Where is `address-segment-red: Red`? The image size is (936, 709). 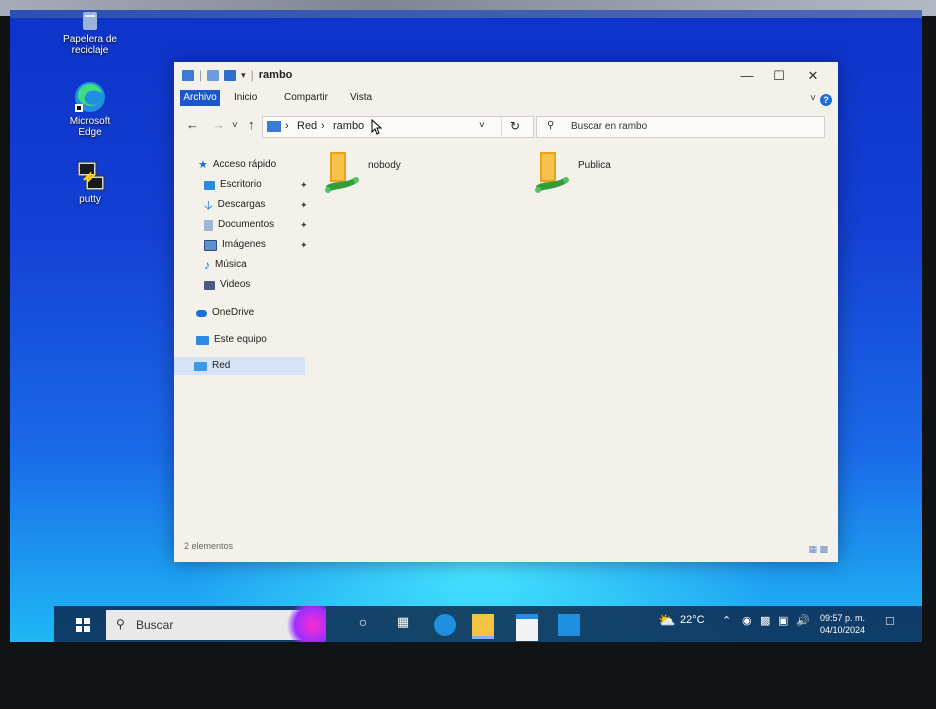
address-segment-red: Red is located at coordinates (307, 126).